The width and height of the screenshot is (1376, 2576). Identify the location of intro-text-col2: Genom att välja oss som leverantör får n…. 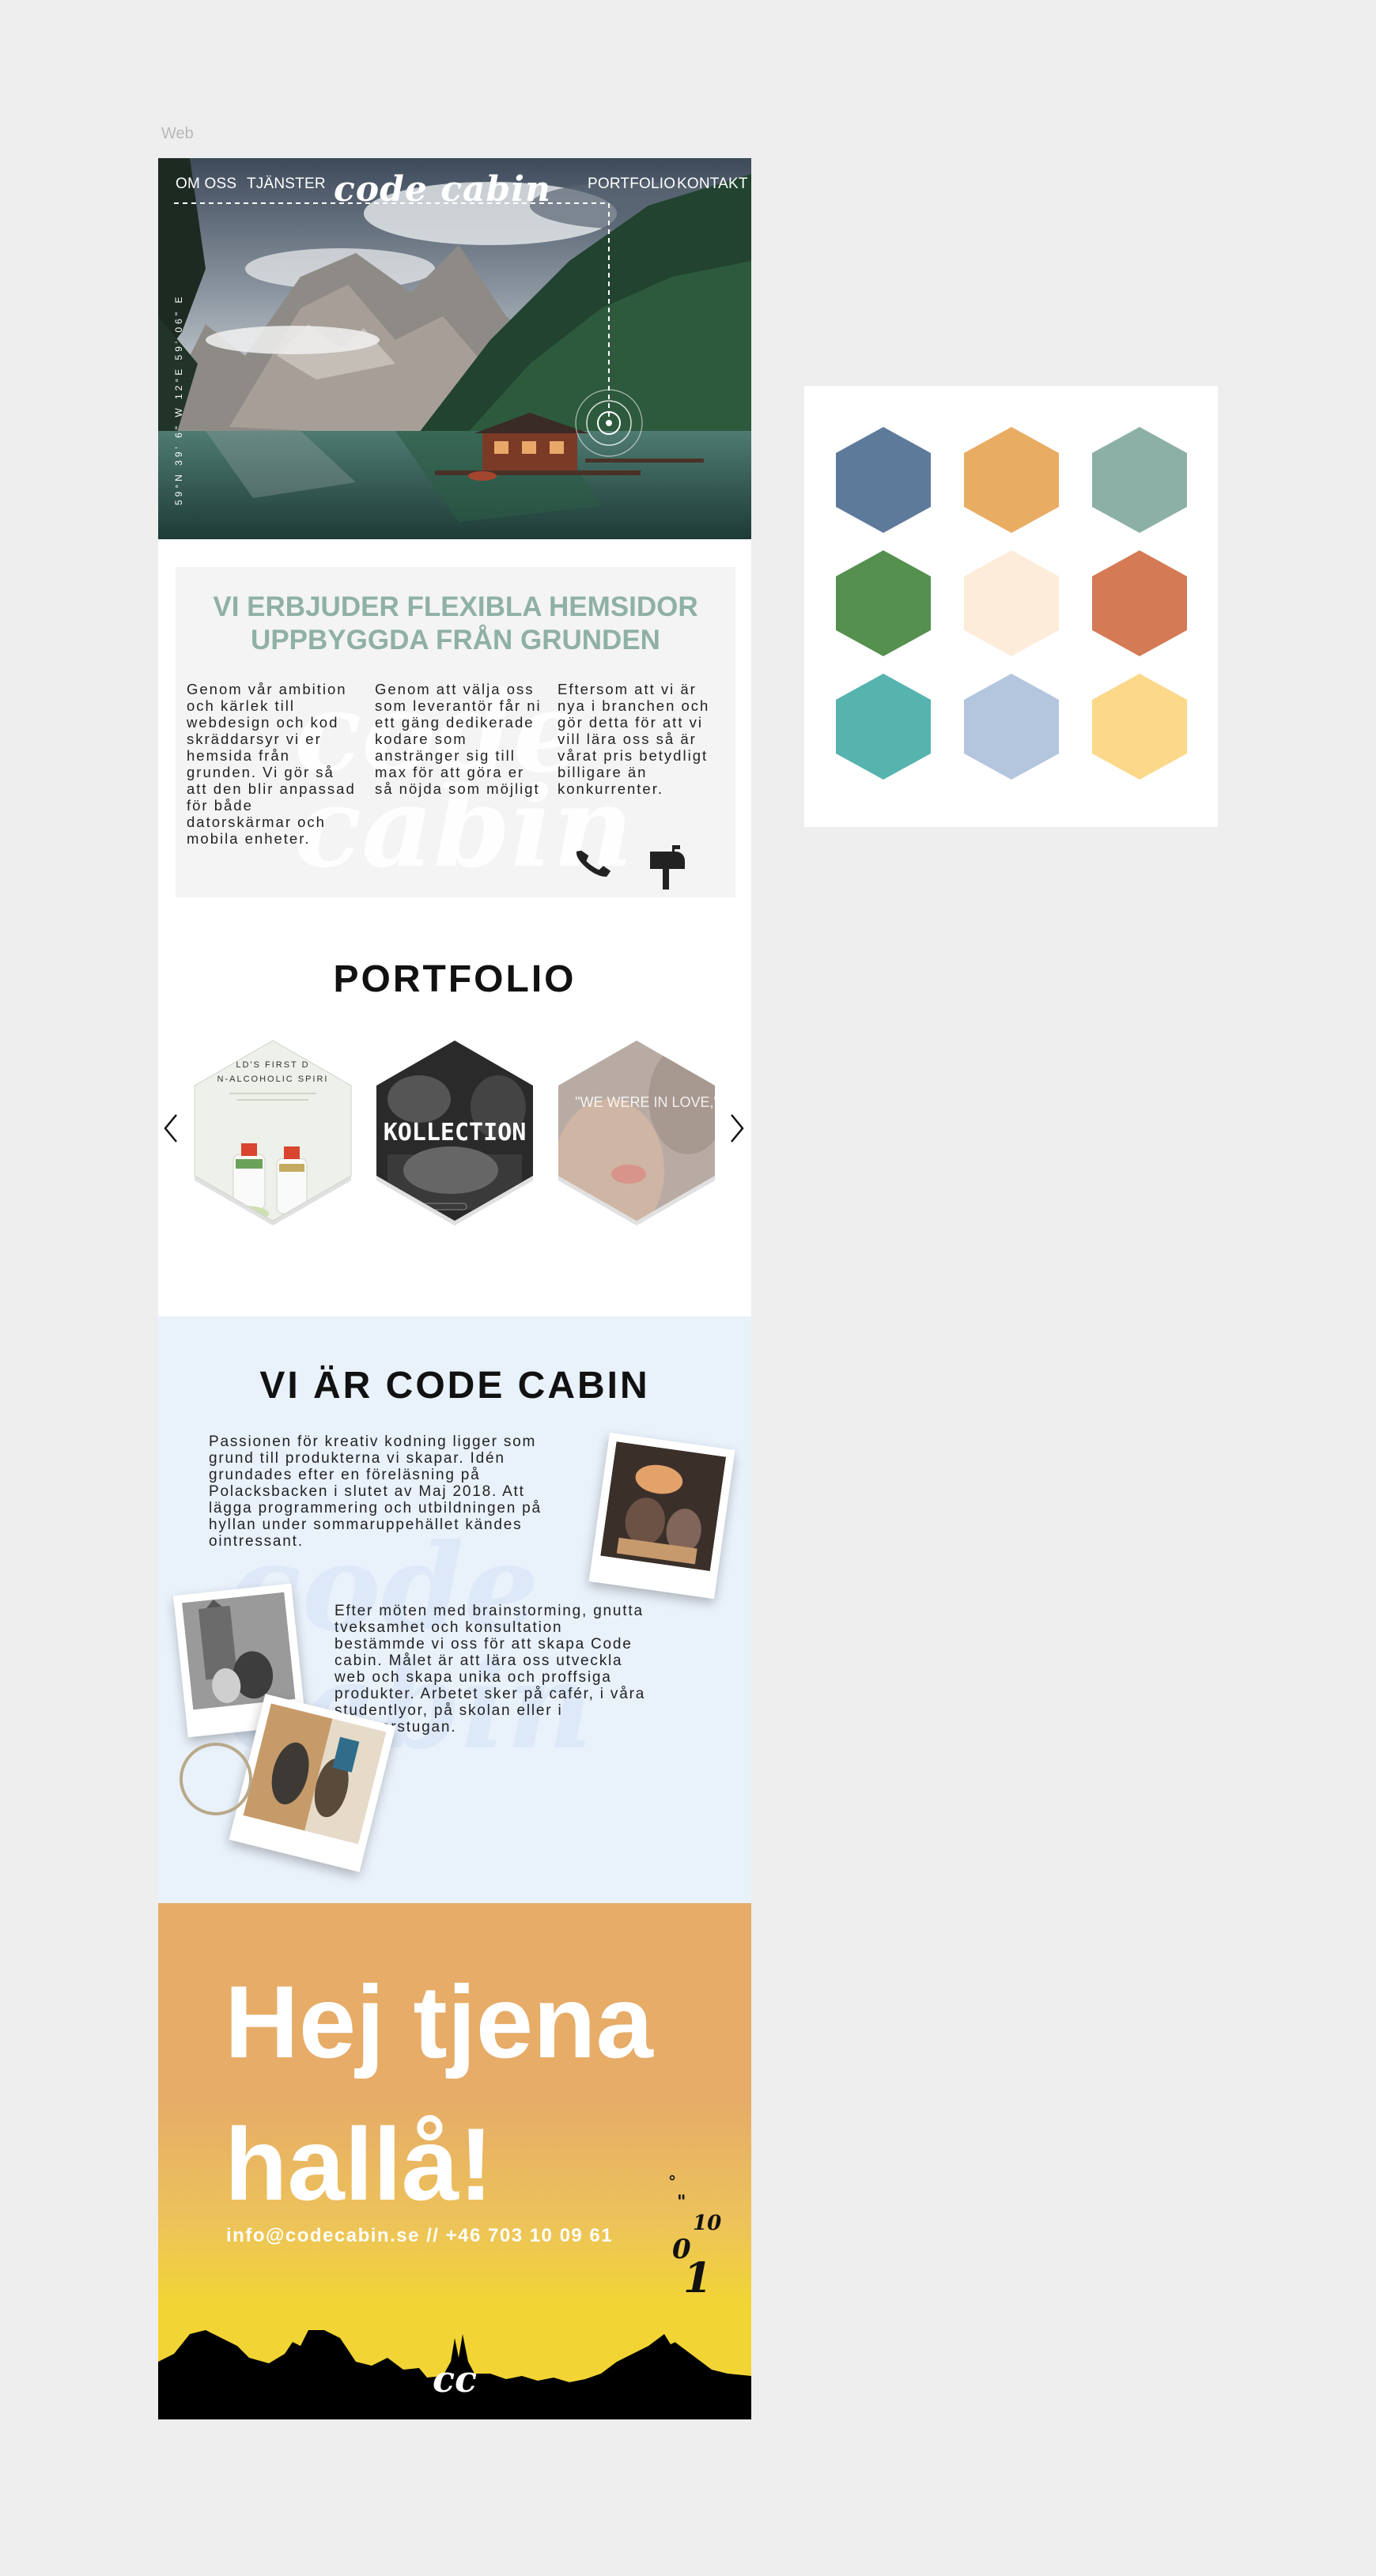
(458, 739).